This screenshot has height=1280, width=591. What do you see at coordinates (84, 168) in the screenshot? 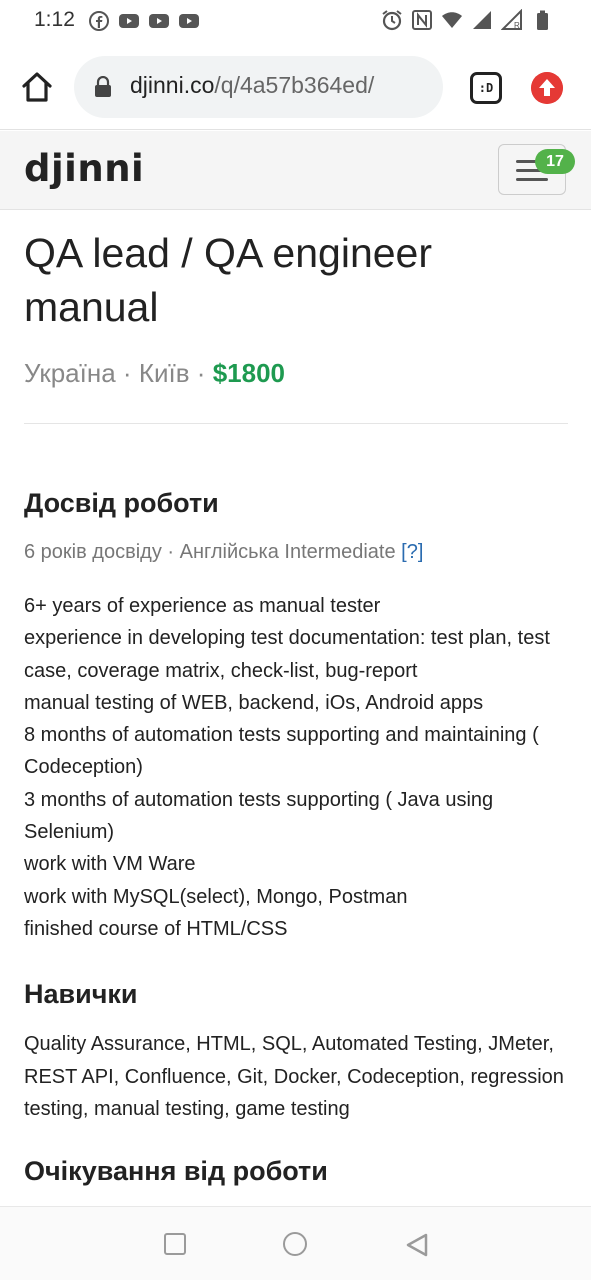
I see `site-logo: djinni` at bounding box center [84, 168].